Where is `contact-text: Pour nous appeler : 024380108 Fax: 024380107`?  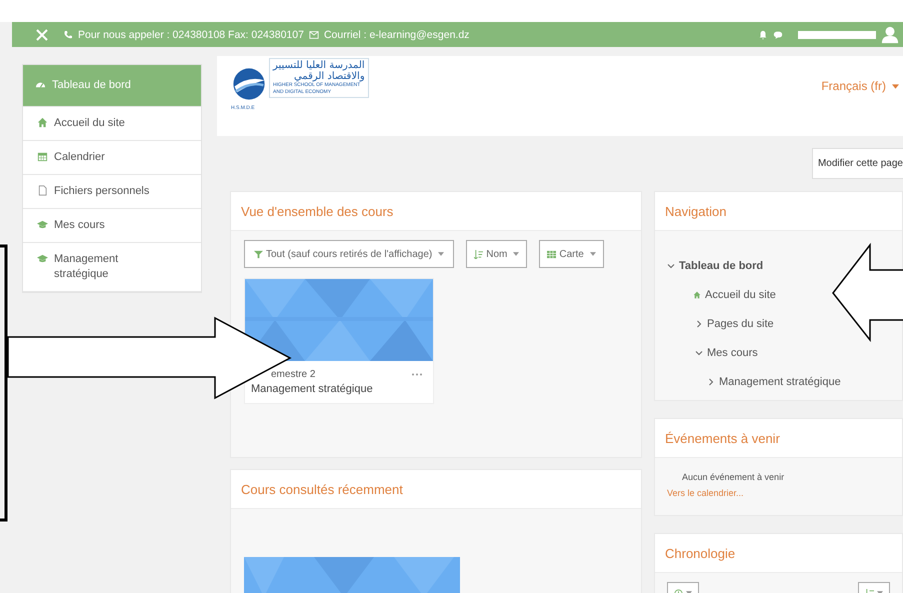 contact-text: Pour nous appeler : 024380108 Fax: 024380107 is located at coordinates (191, 34).